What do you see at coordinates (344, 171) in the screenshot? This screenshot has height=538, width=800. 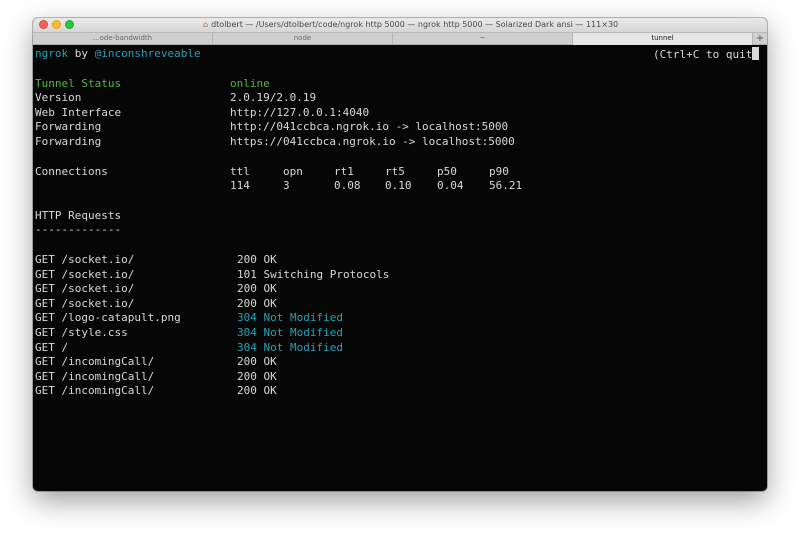 I see `connections-col-rt1: rt1` at bounding box center [344, 171].